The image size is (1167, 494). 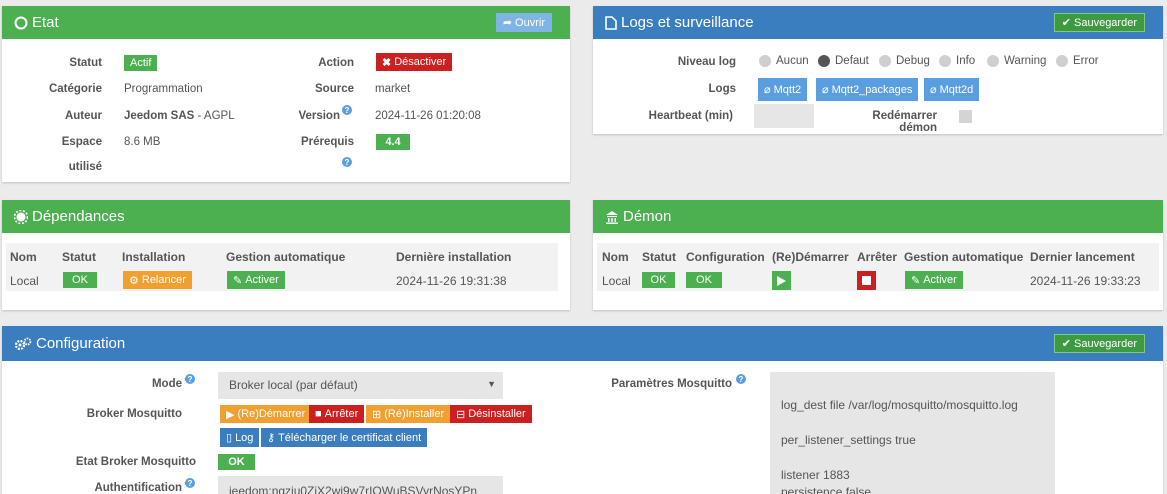 I want to click on col-derniere: Dernière installation, so click(x=454, y=257).